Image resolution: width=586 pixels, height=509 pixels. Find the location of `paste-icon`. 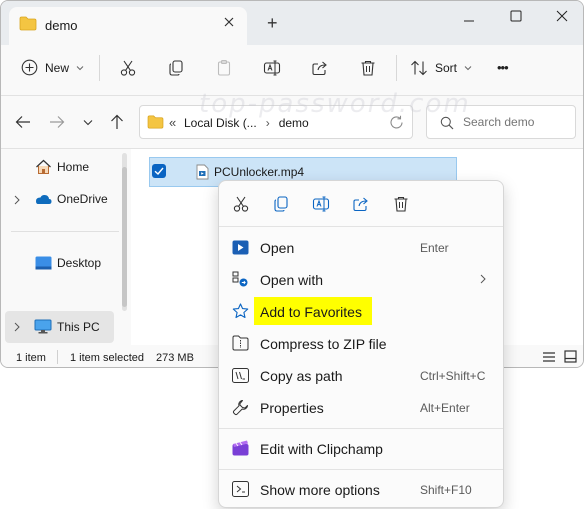

paste-icon is located at coordinates (224, 67).